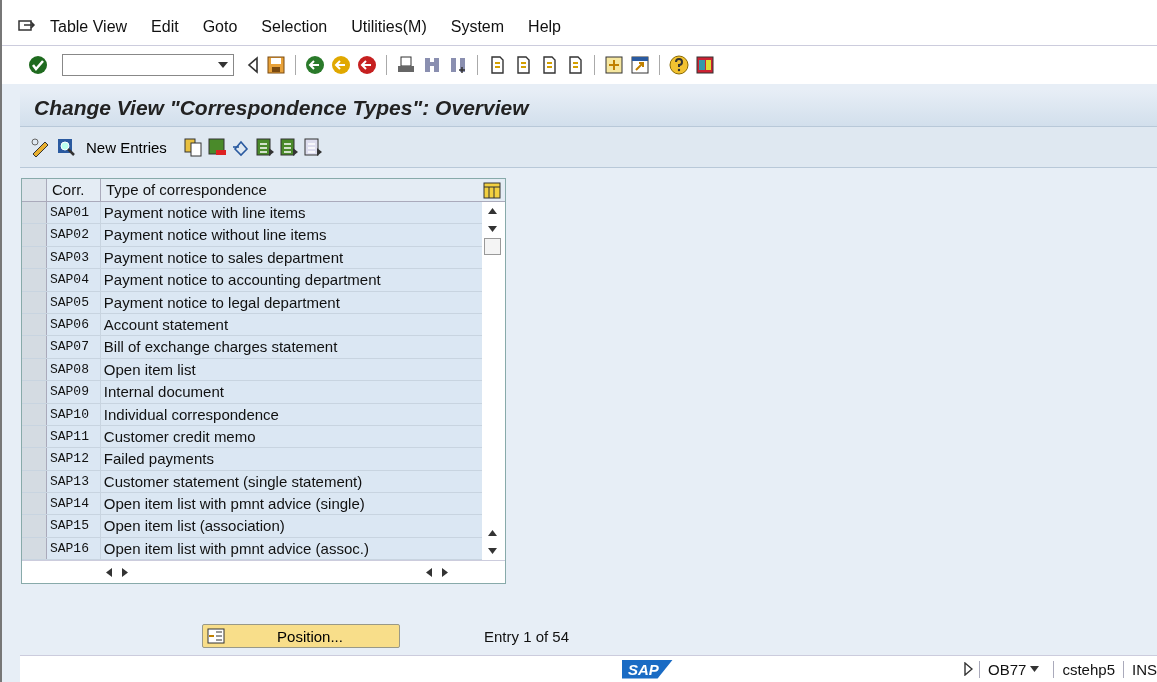 The width and height of the screenshot is (1157, 682). What do you see at coordinates (73, 504) in the screenshot?
I see `table-cell: SAP14` at bounding box center [73, 504].